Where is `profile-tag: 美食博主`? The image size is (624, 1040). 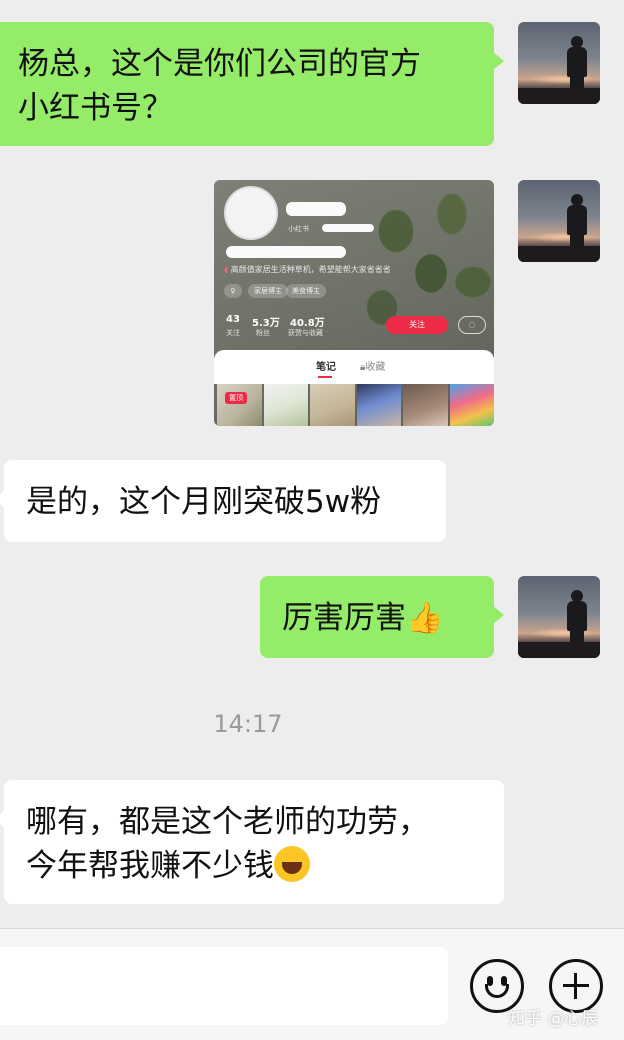
profile-tag: 美食博主 is located at coordinates (306, 291).